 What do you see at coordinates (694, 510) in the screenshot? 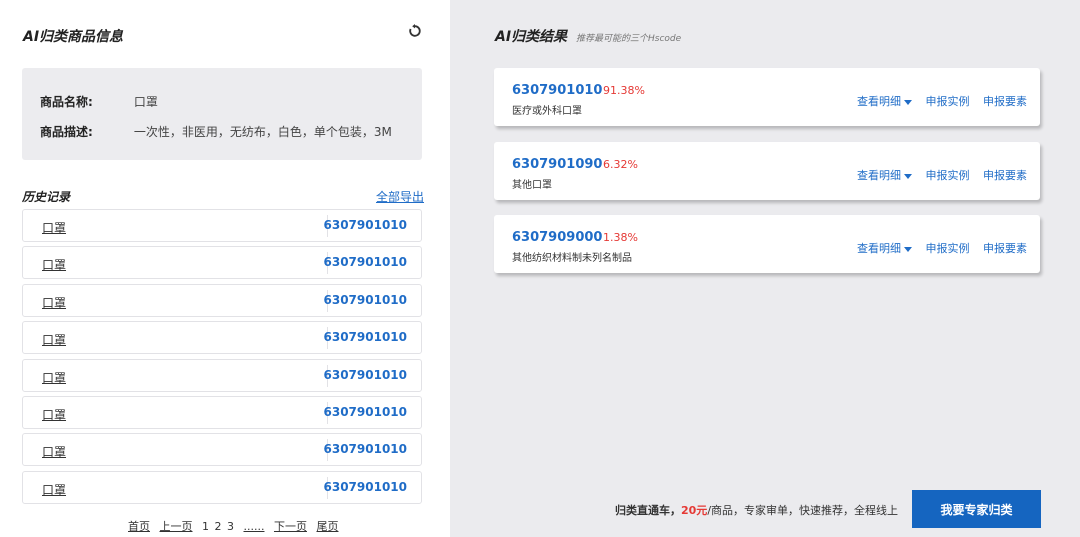
I see `promo-price: 20元` at bounding box center [694, 510].